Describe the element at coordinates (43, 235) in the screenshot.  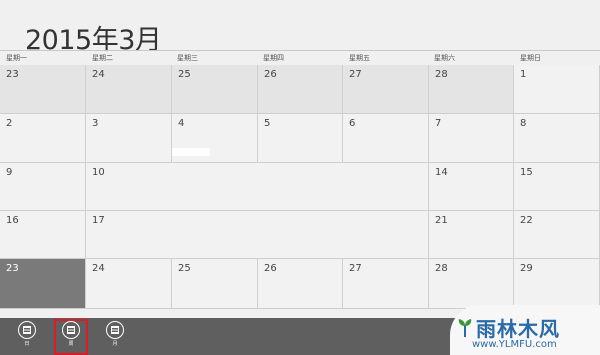
I see `day-cell: 16` at that location.